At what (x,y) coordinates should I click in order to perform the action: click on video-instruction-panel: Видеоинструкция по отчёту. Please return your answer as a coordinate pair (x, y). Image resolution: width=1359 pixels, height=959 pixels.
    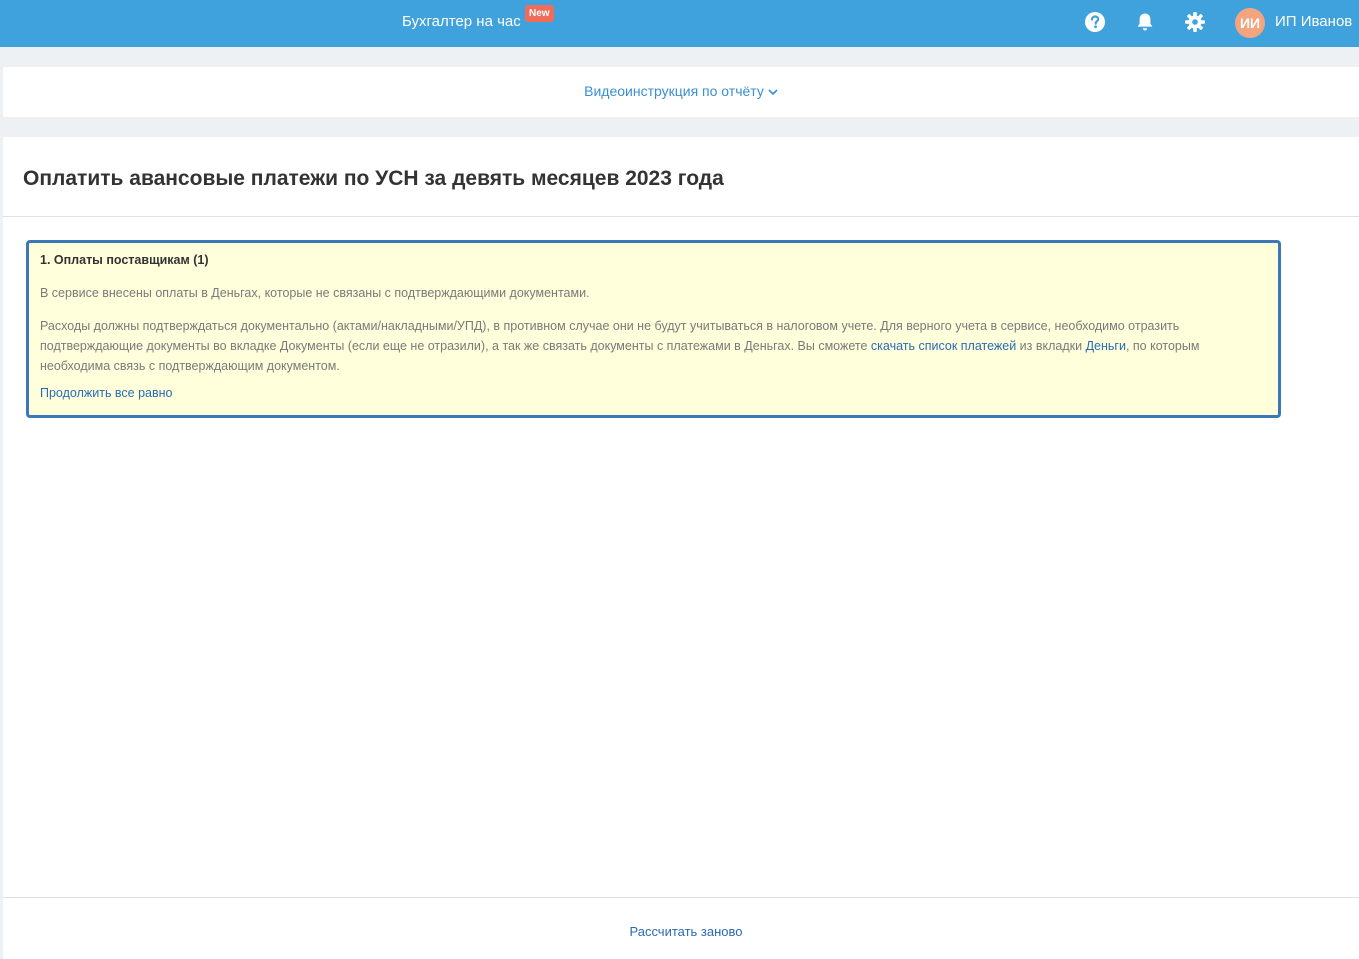
    Looking at the image, I should click on (681, 92).